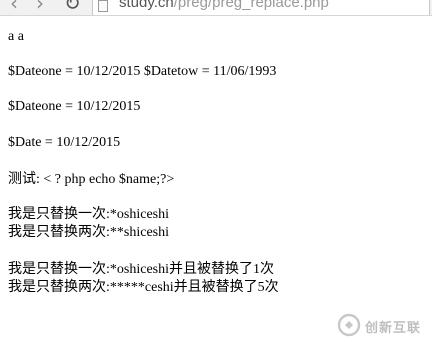 This screenshot has width=432, height=347. I want to click on reload-icon: ↻, so click(72, 6).